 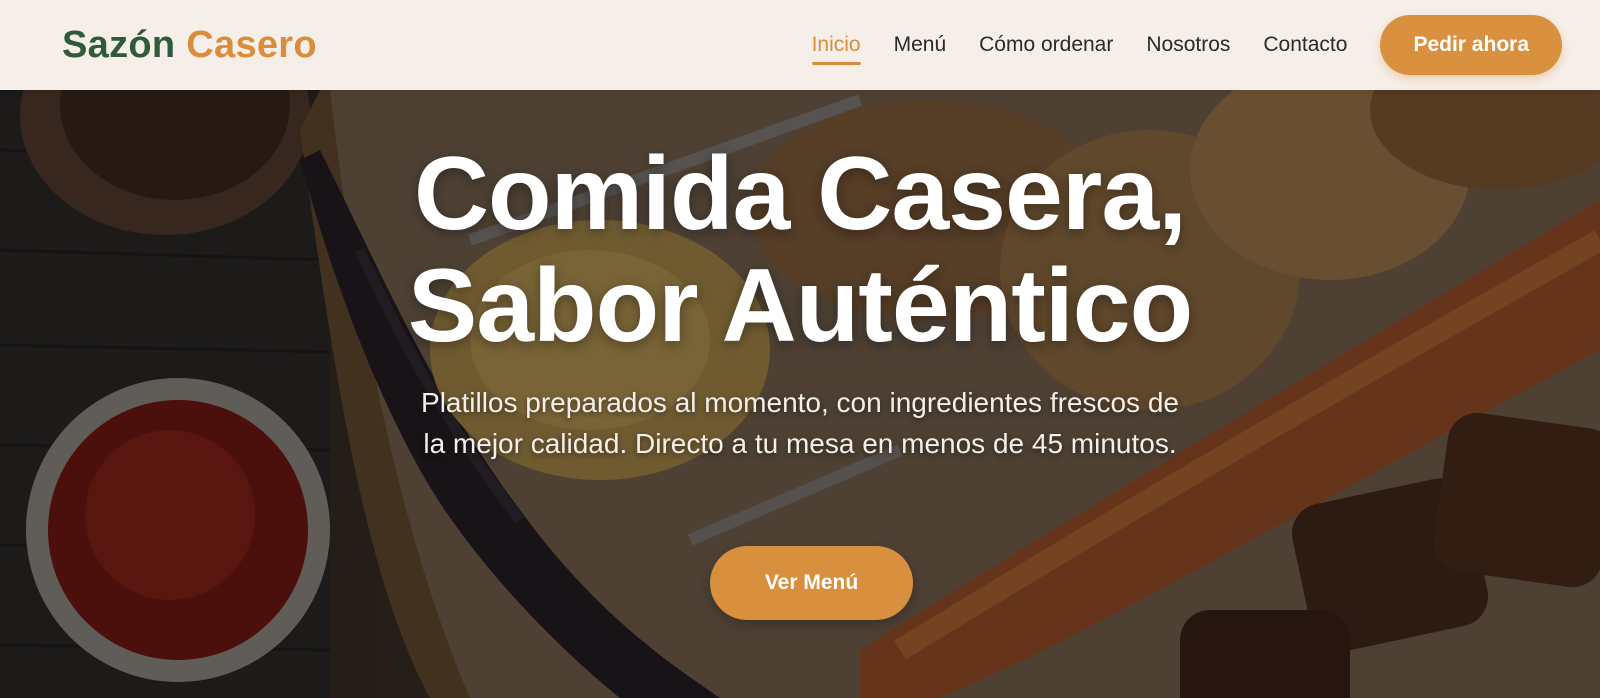 What do you see at coordinates (1471, 45) in the screenshot?
I see `order-now-button: Pedir ahora` at bounding box center [1471, 45].